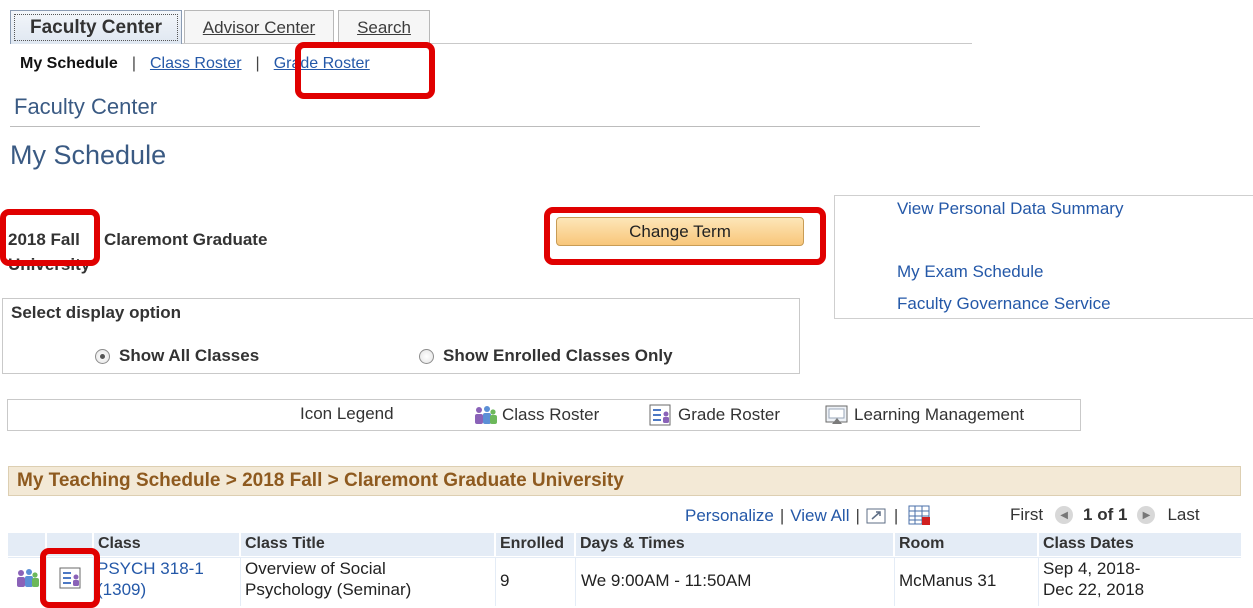 The height and width of the screenshot is (608, 1253). I want to click on highlight-grade-roster-icon, so click(70, 578).